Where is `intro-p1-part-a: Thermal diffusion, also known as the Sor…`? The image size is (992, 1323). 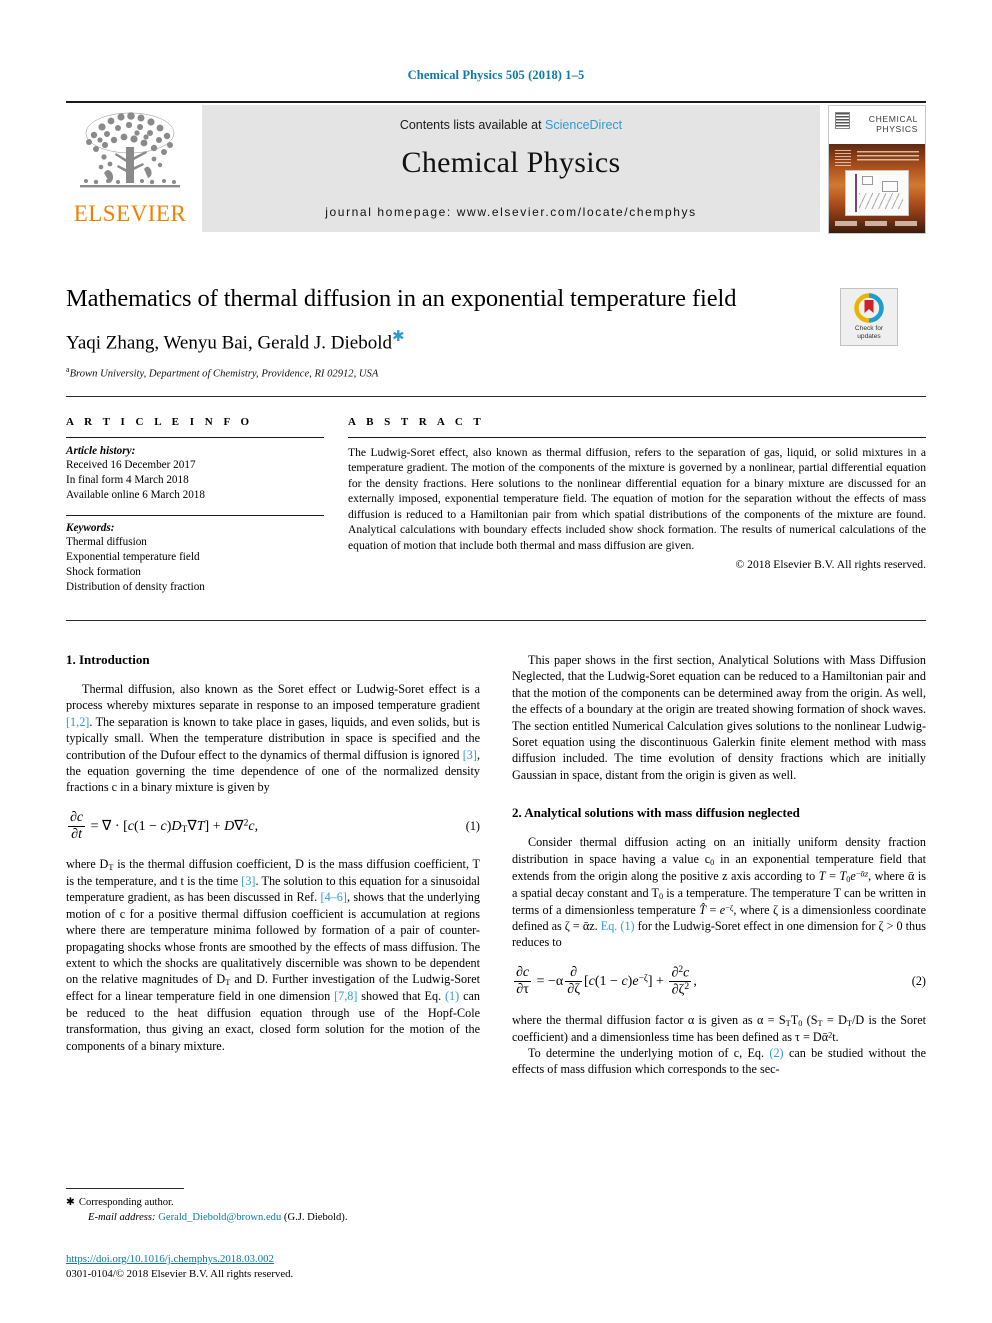 intro-p1-part-a: Thermal diffusion, also known as the Sor… is located at coordinates (273, 697).